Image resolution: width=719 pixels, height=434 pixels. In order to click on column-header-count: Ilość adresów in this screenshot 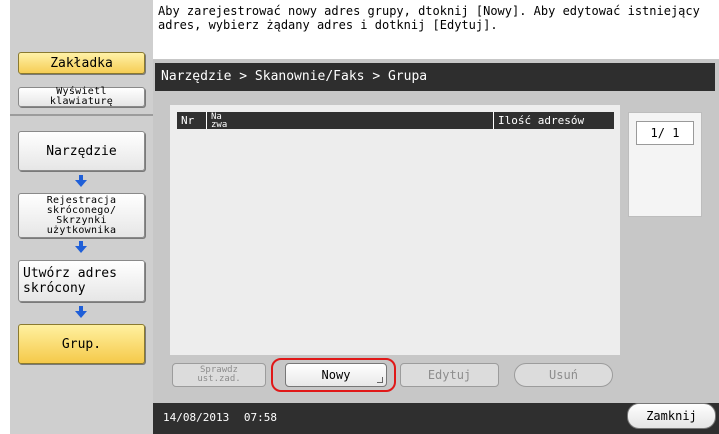, I will do `click(541, 120)`.